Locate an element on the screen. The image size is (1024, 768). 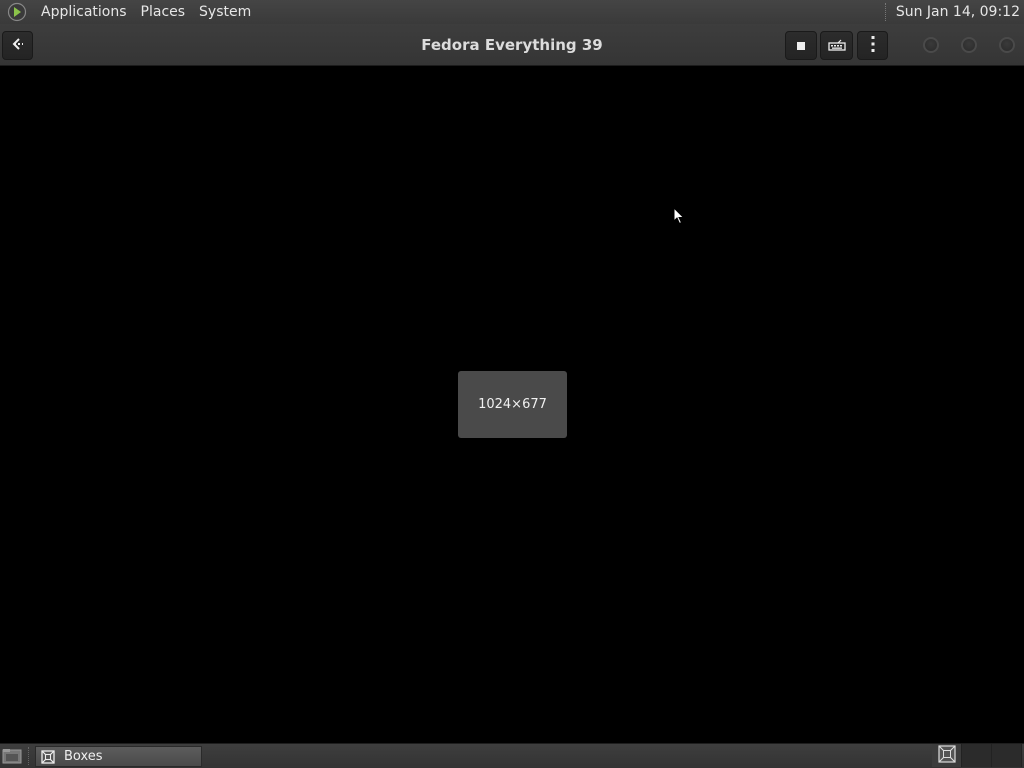
workspace-switcher is located at coordinates (977, 756).